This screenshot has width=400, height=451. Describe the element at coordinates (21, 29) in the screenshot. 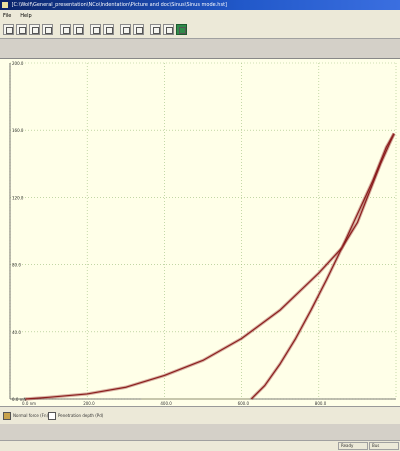

I see `print-icon` at that location.